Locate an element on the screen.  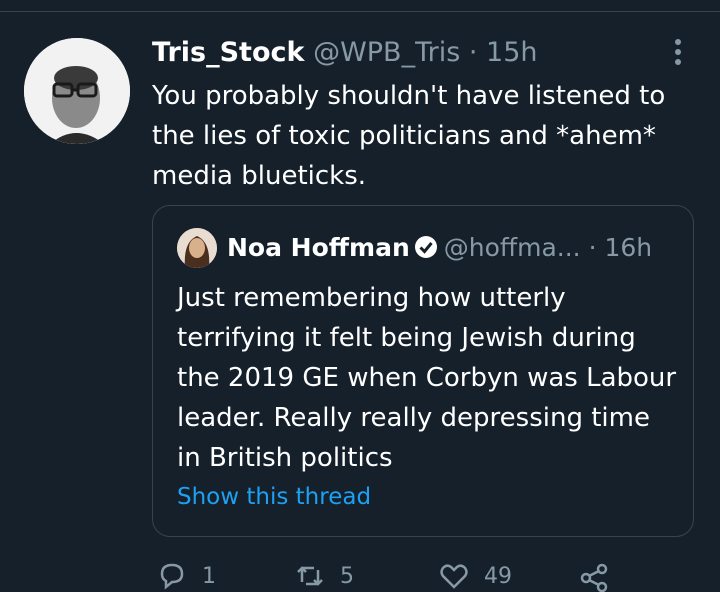
retweet-count: 5 is located at coordinates (347, 576).